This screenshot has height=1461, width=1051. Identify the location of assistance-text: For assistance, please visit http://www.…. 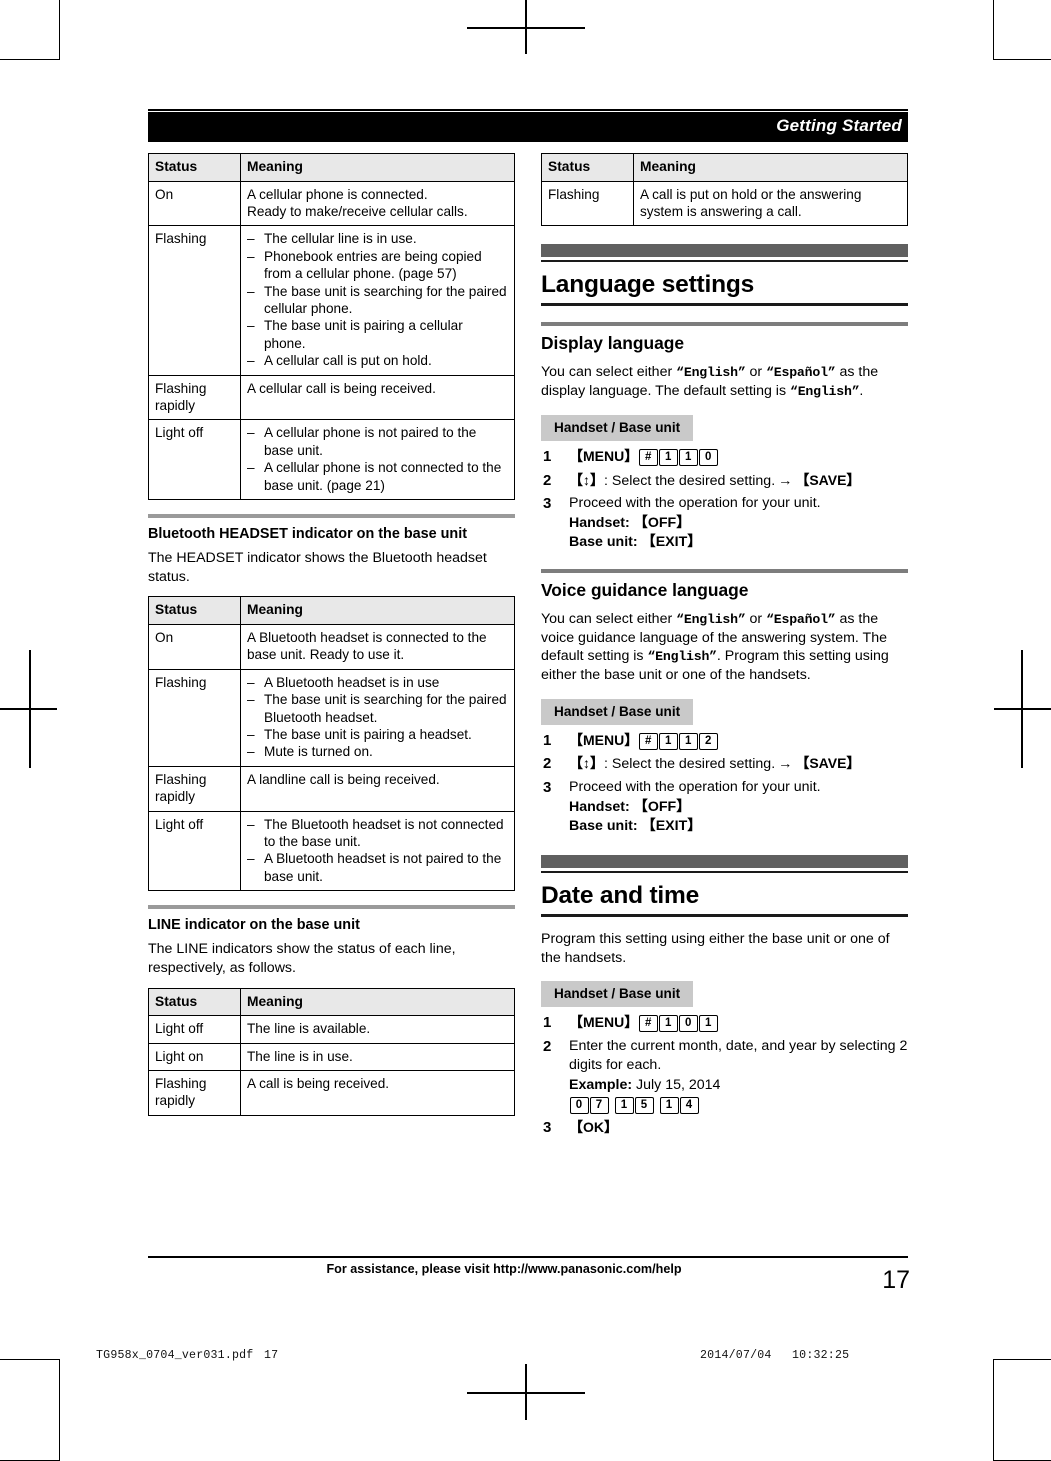
(504, 1268).